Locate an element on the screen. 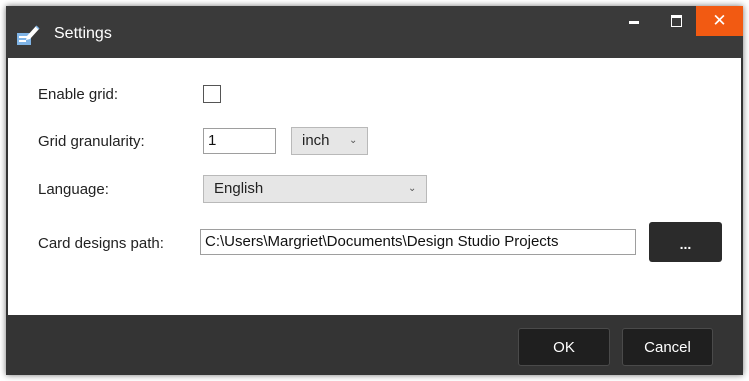  grid-unit-dropdown: inch ⌄ is located at coordinates (329, 141).